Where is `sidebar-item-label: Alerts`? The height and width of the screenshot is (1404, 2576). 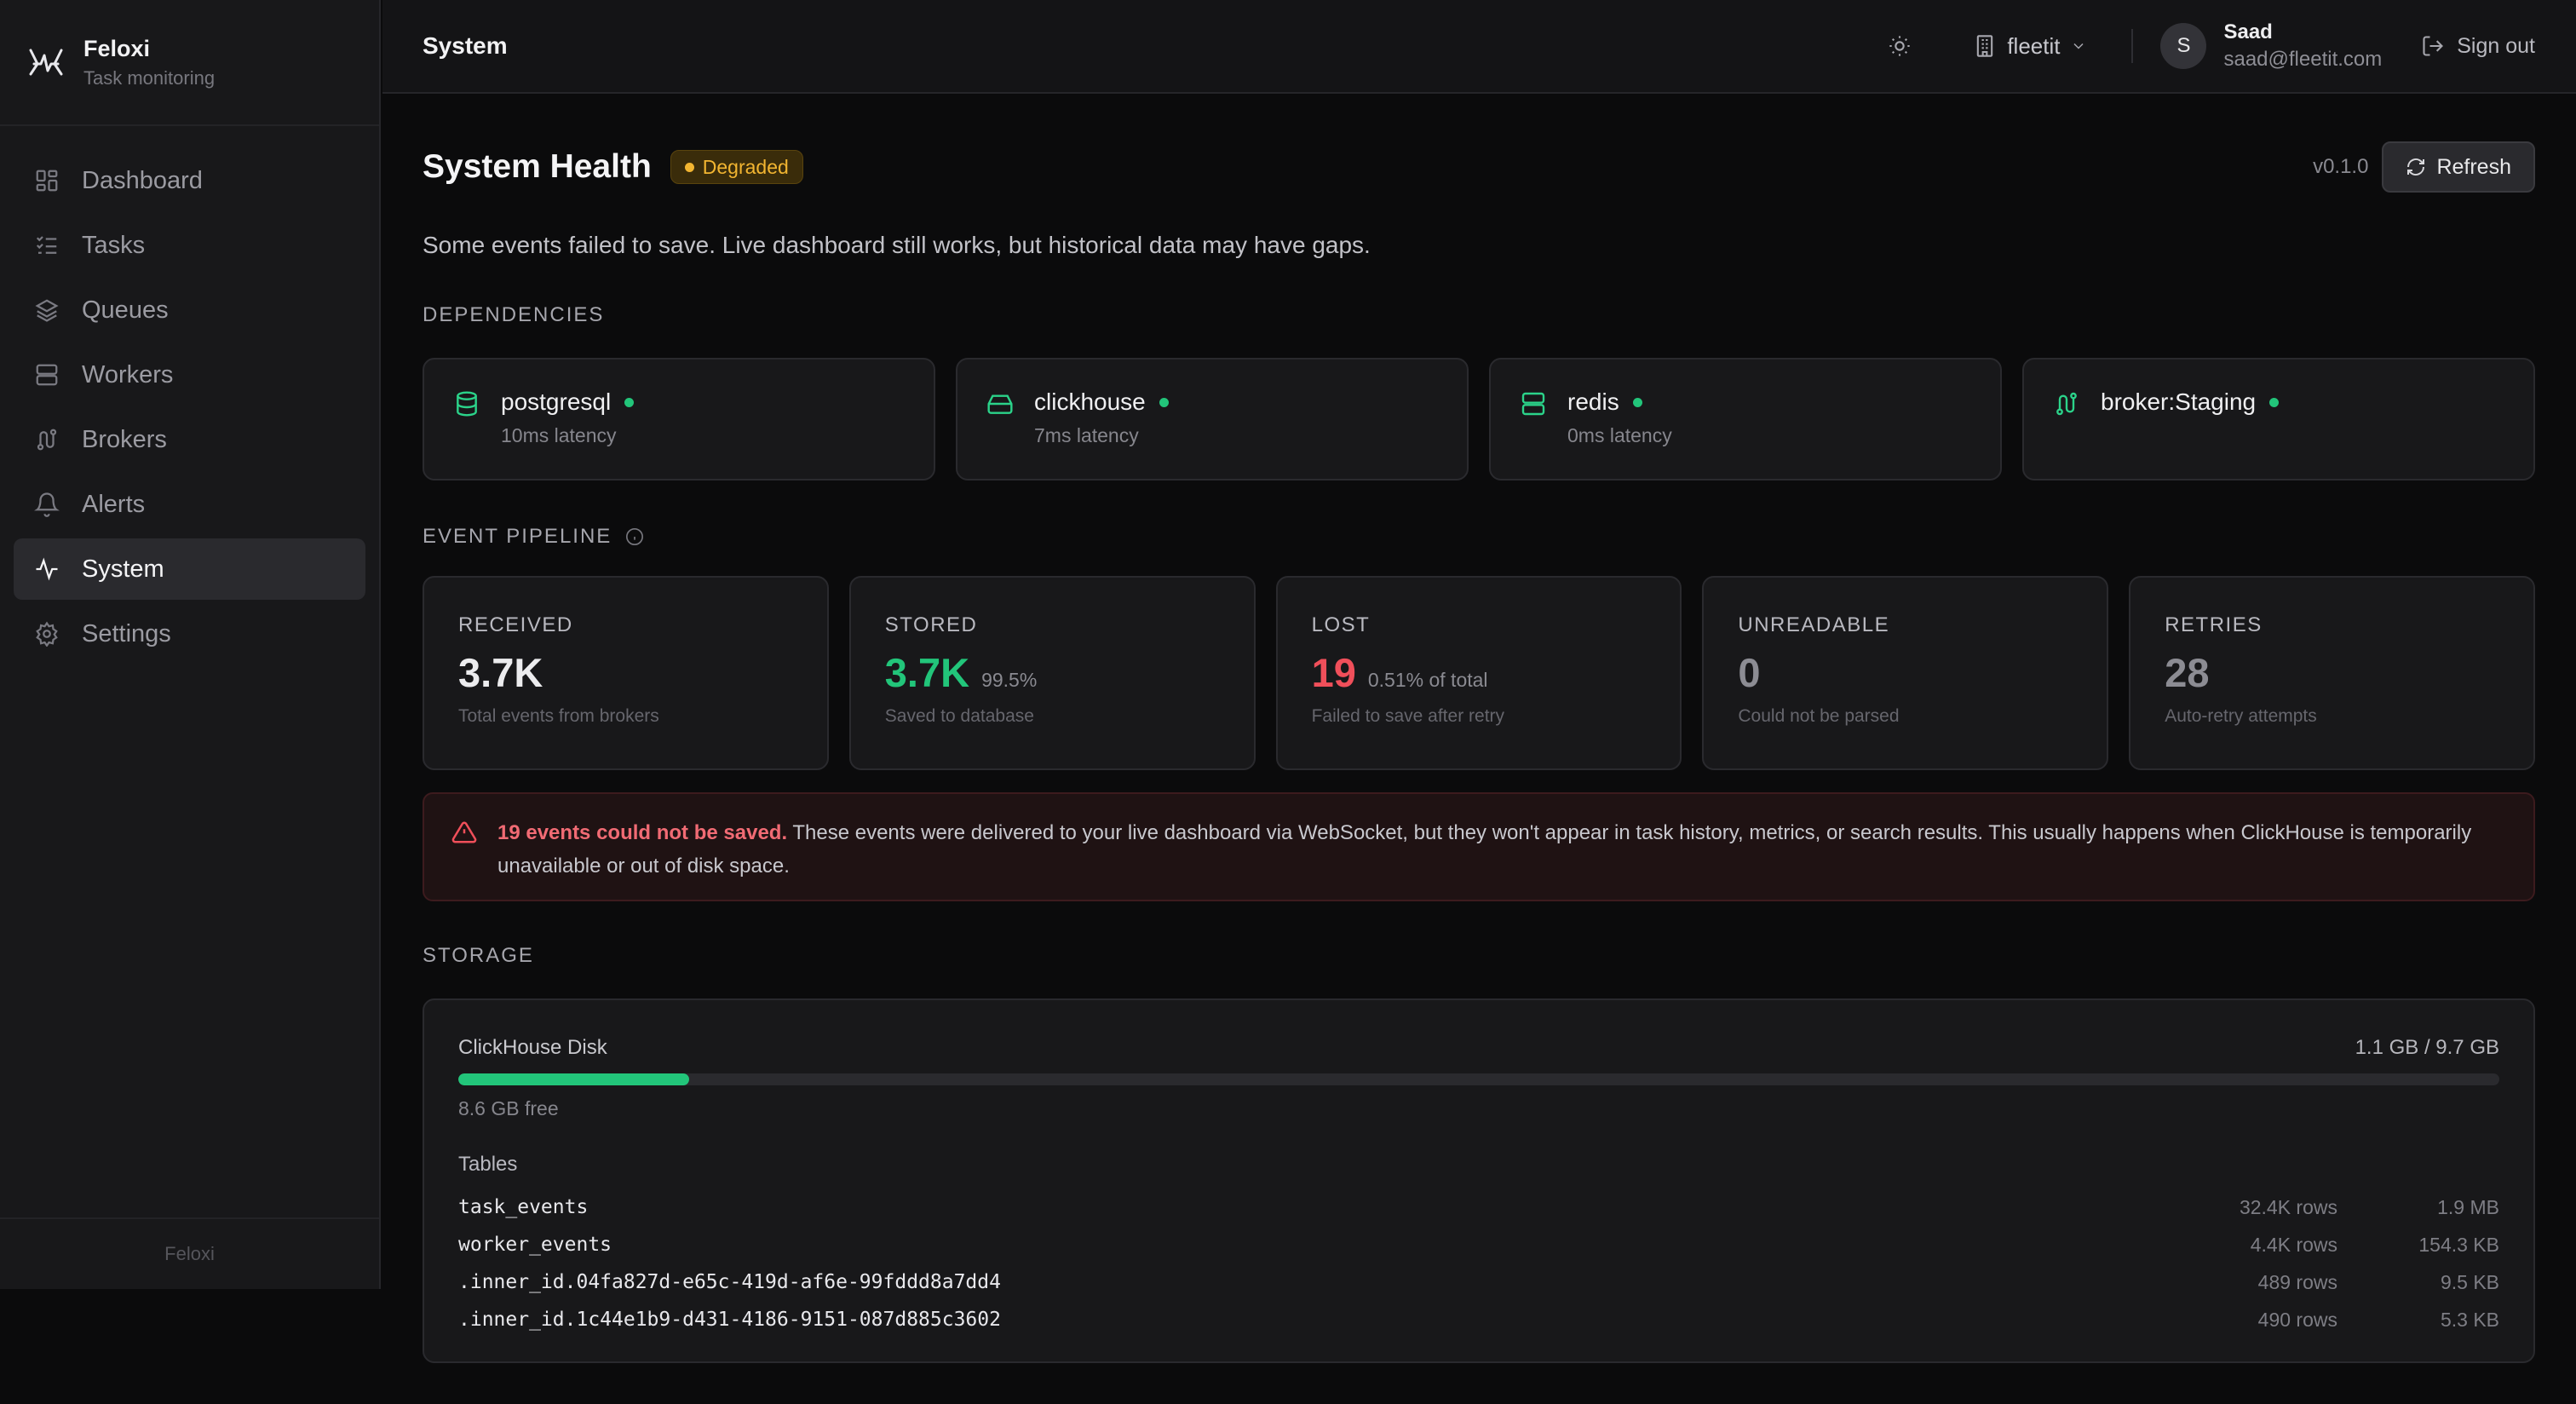 sidebar-item-label: Alerts is located at coordinates (114, 504).